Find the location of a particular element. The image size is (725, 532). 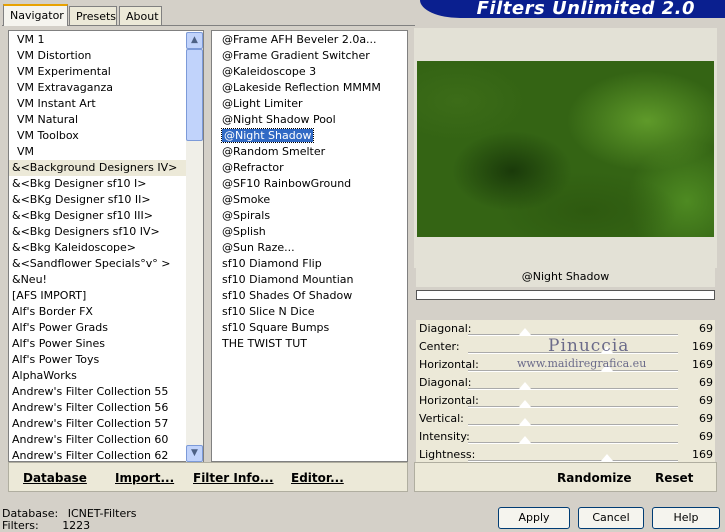

filter-item: @Night Shadow Pool is located at coordinates (313, 120).